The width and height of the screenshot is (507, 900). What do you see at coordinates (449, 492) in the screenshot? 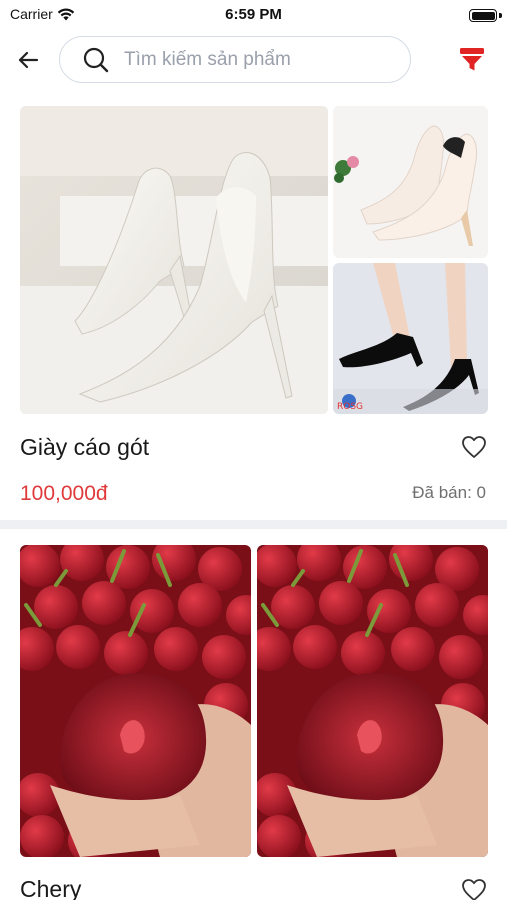
I see `product-sold-count: Đã bán: 0` at bounding box center [449, 492].